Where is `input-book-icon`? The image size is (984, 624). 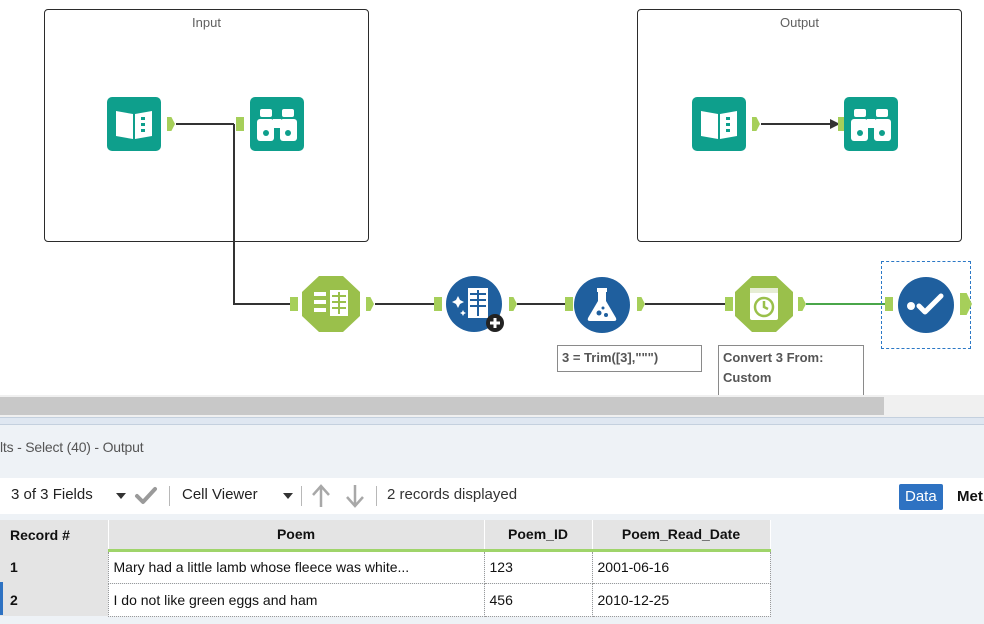
input-book-icon is located at coordinates (134, 124).